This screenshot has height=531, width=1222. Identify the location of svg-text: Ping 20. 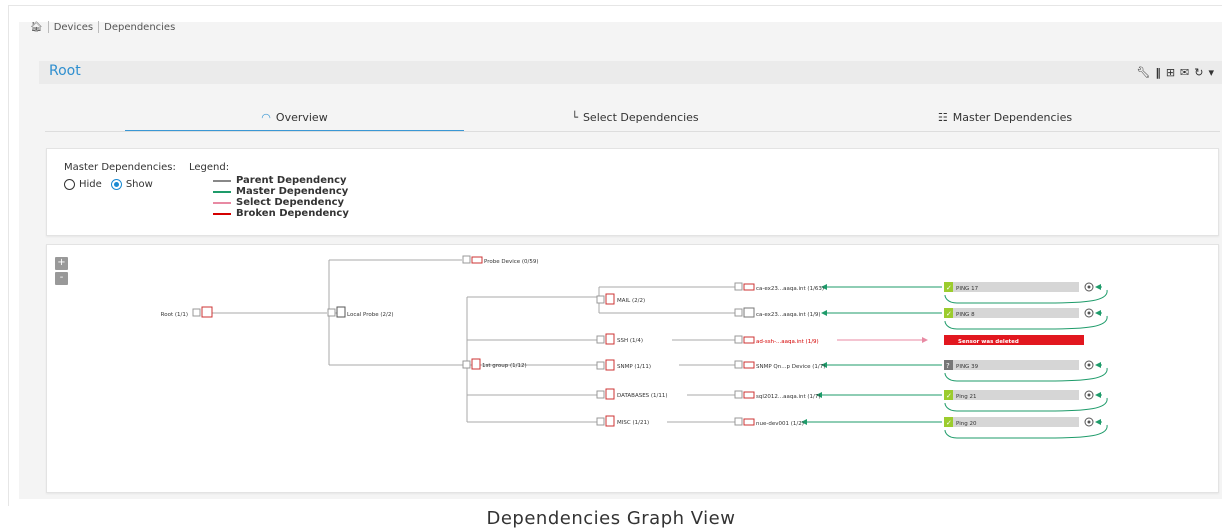
(966, 424).